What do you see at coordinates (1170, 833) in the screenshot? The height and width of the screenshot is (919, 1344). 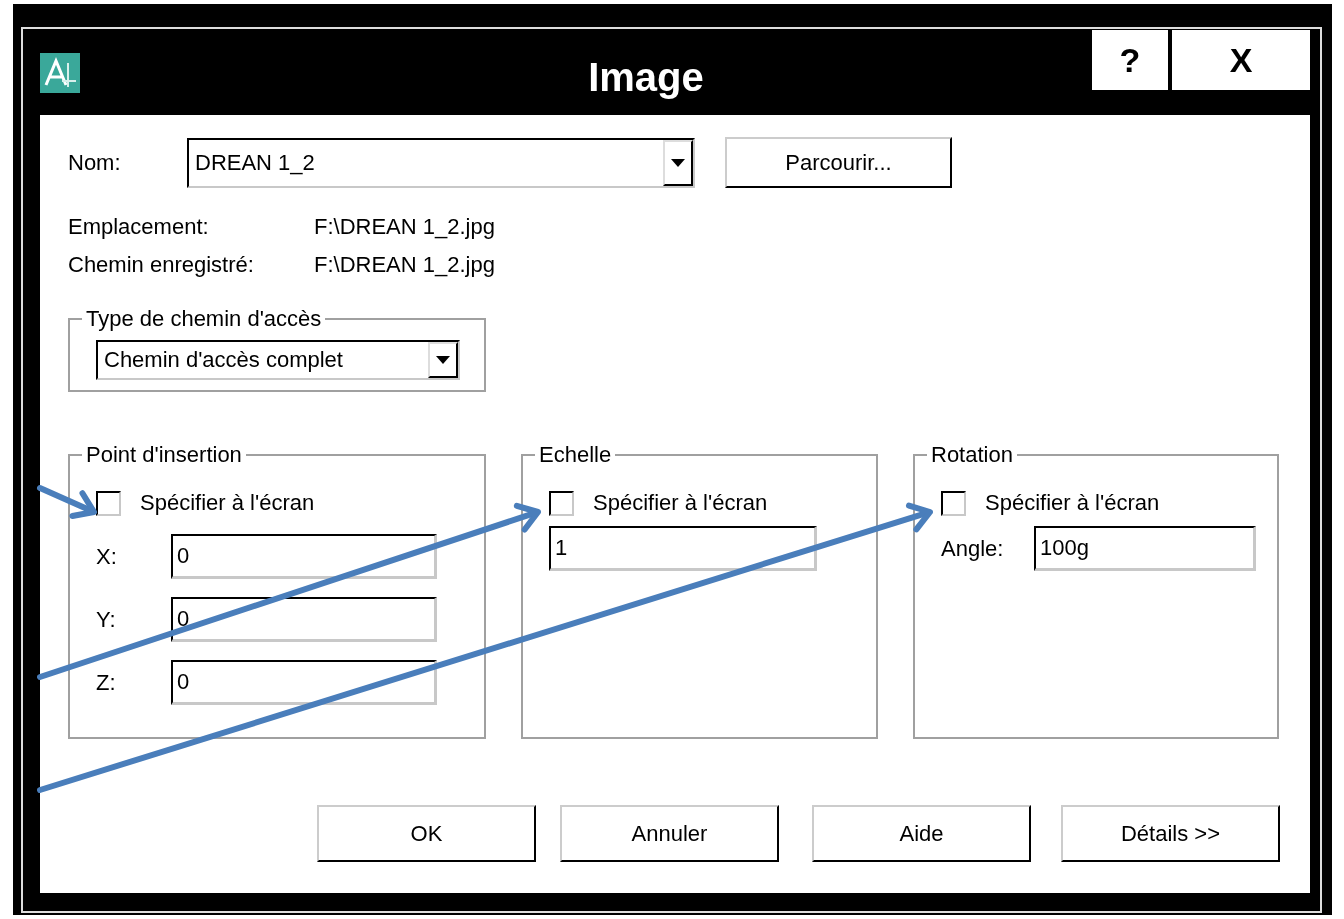 I see `dialog-button: Détails >>` at bounding box center [1170, 833].